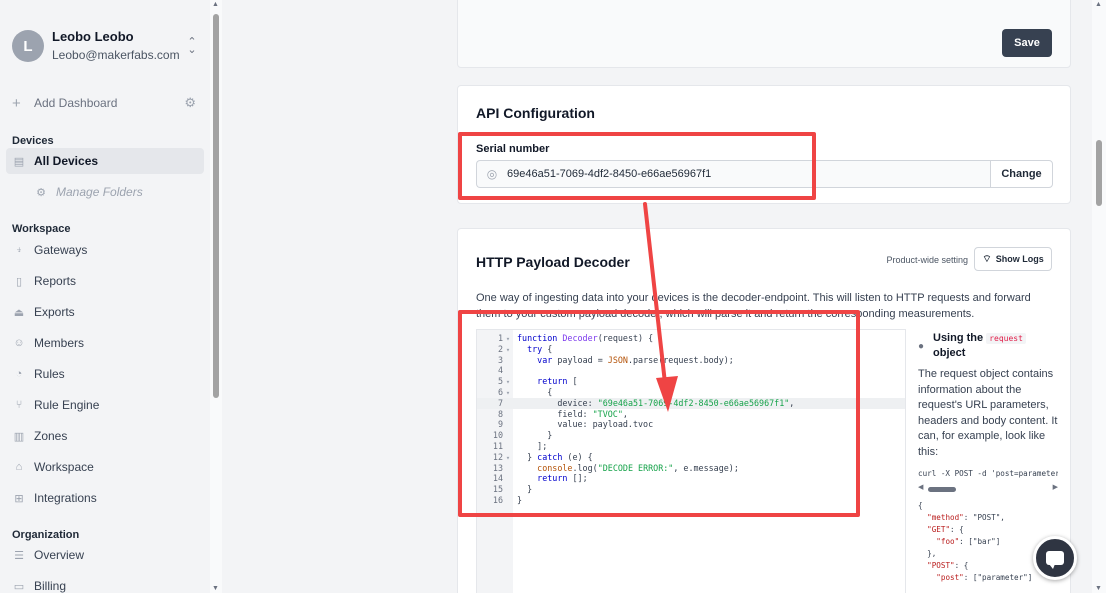 The width and height of the screenshot is (1106, 593). What do you see at coordinates (105, 555) in the screenshot?
I see `sidebar-item-overview: ☰ Overview` at bounding box center [105, 555].